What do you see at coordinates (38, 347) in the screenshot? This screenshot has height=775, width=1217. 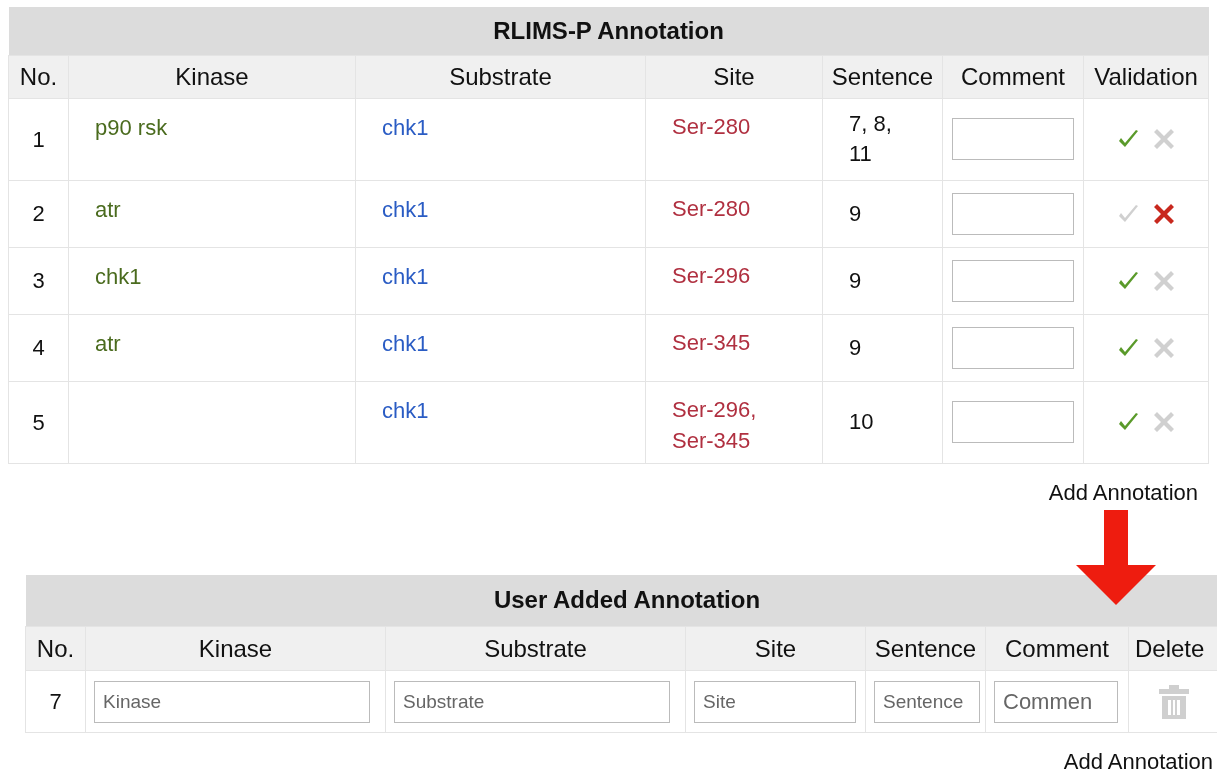 I see `row-number: 4` at bounding box center [38, 347].